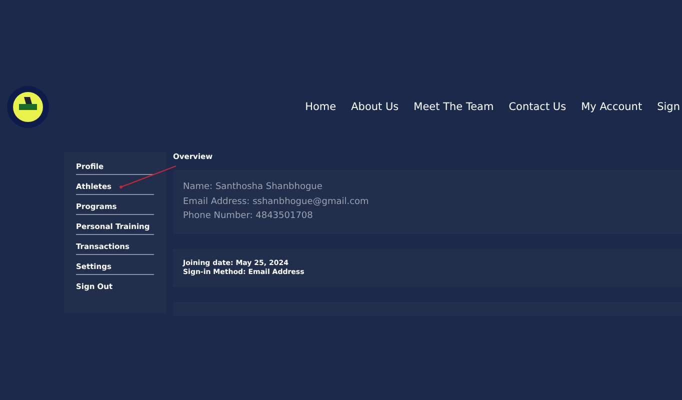 The image size is (682, 400). I want to click on nav-link: Sign, so click(668, 107).